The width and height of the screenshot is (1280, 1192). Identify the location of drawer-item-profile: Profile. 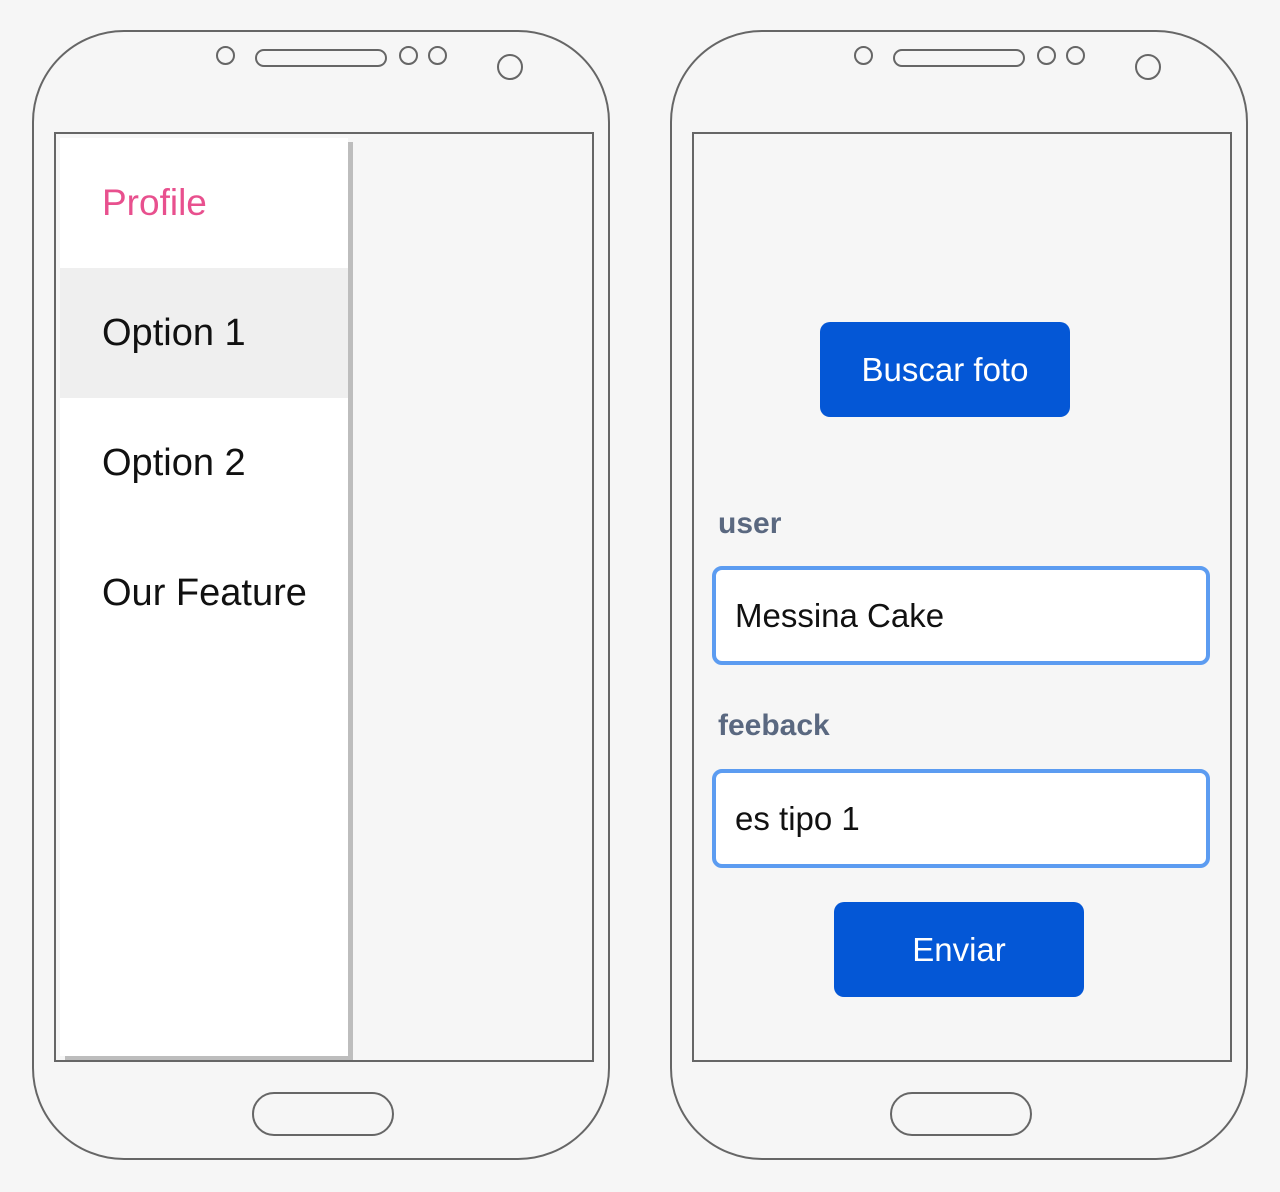
(204, 203).